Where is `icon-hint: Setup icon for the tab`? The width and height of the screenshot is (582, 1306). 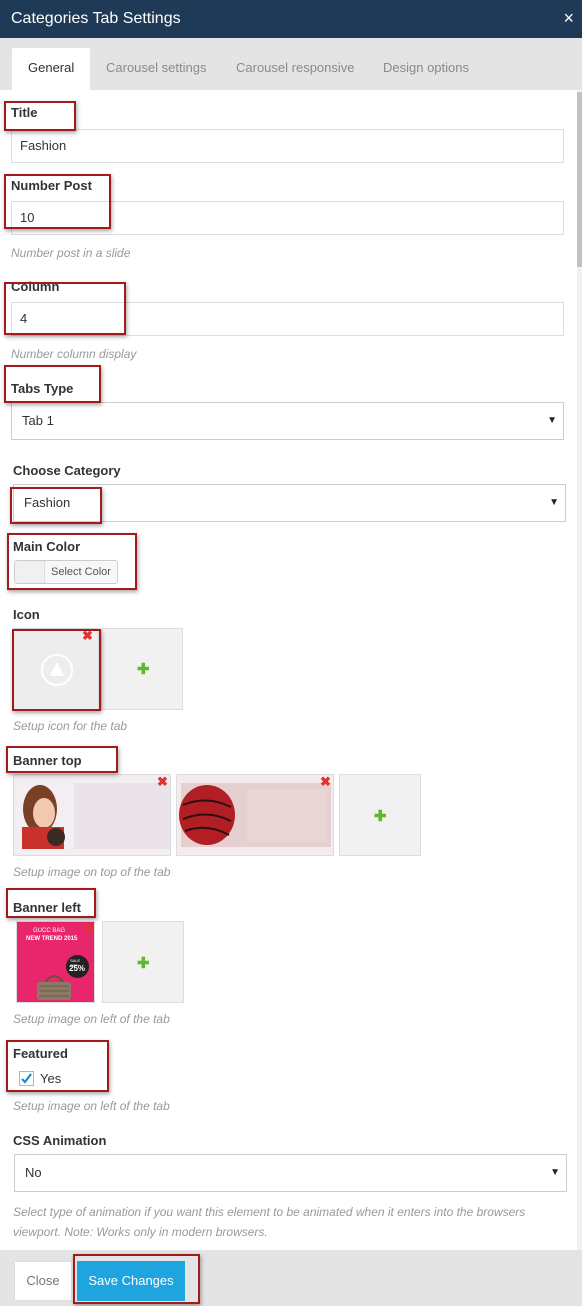
icon-hint: Setup icon for the tab is located at coordinates (70, 726).